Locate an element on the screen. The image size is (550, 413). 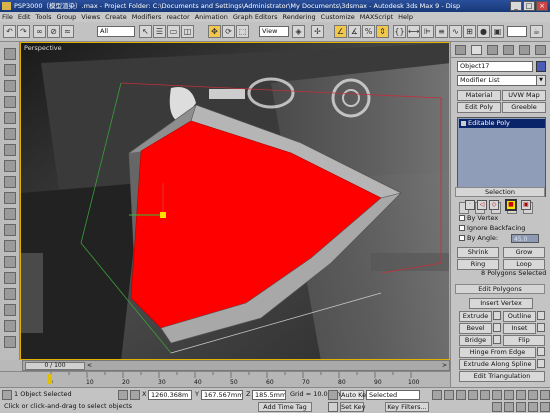
arc-rotate-icon is located at coordinates (545, 395).